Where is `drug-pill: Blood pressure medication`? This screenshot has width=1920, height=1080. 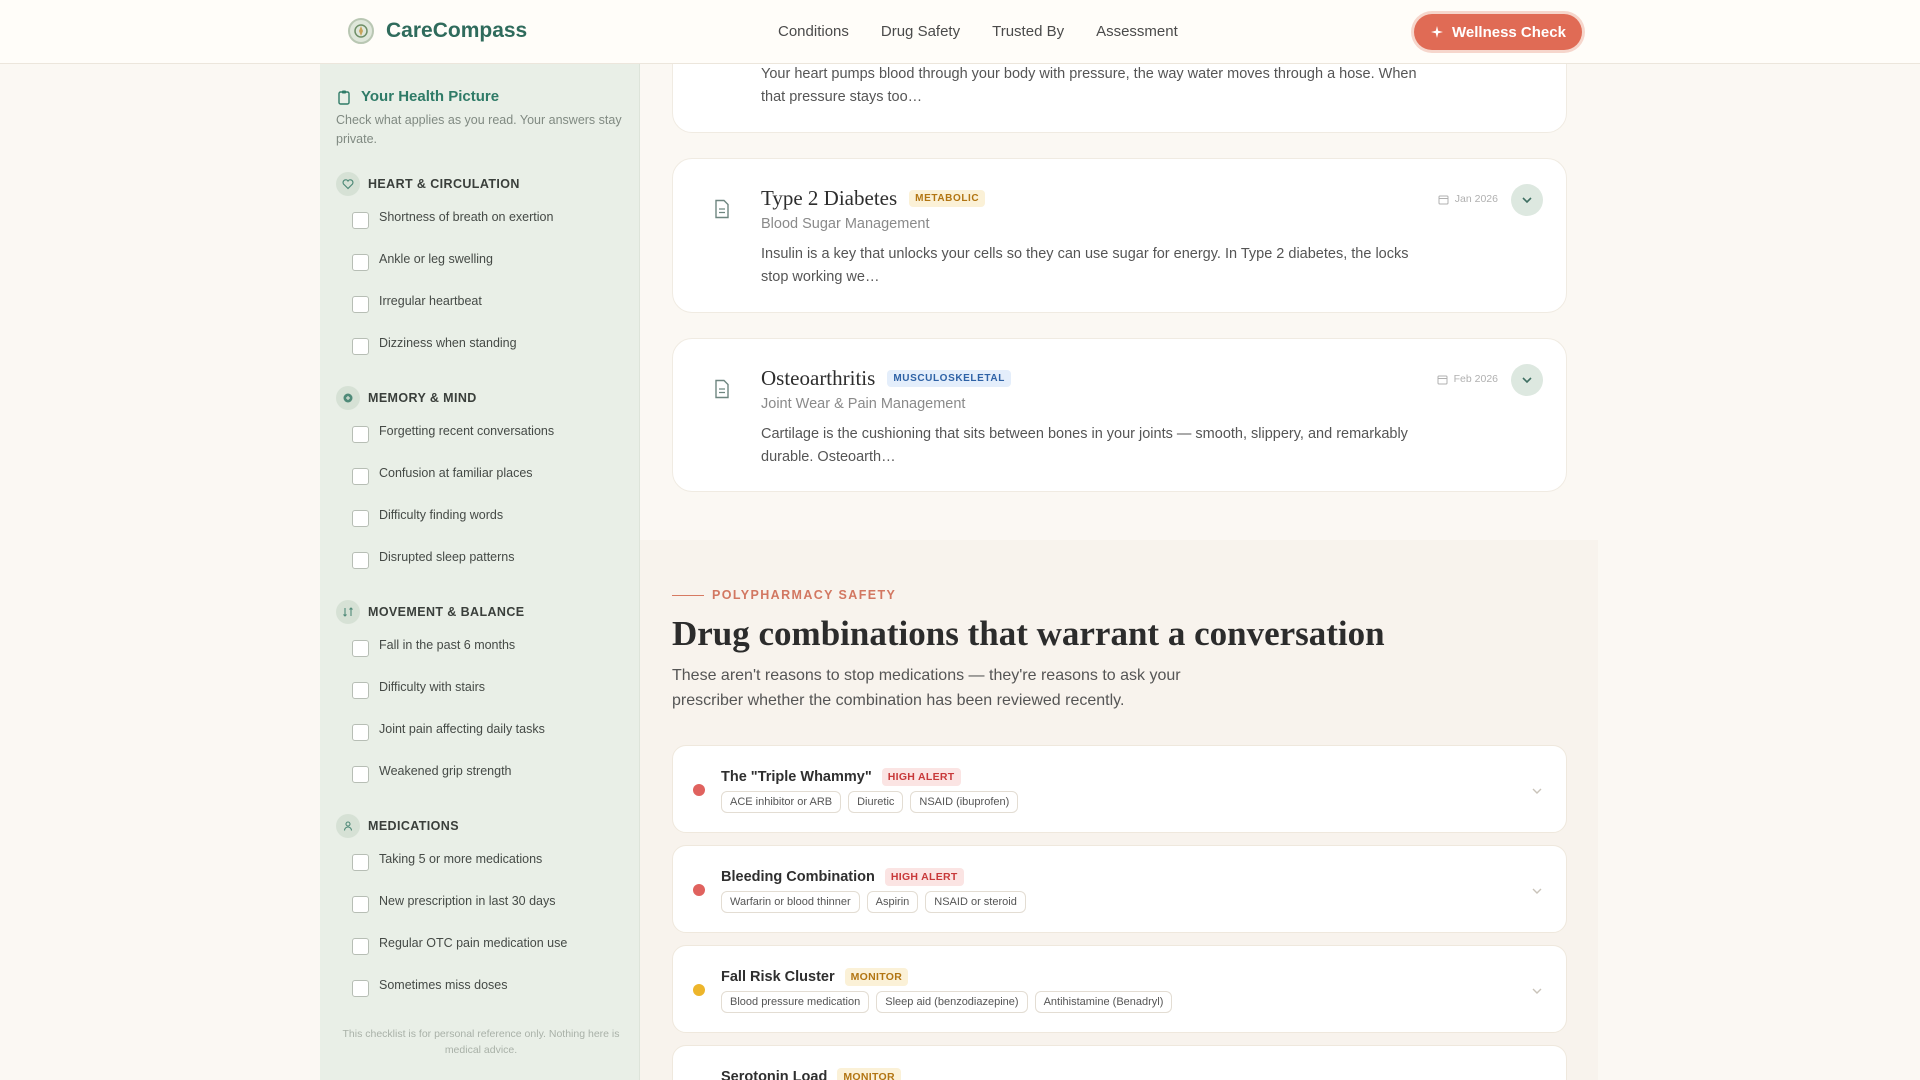 drug-pill: Blood pressure medication is located at coordinates (795, 1002).